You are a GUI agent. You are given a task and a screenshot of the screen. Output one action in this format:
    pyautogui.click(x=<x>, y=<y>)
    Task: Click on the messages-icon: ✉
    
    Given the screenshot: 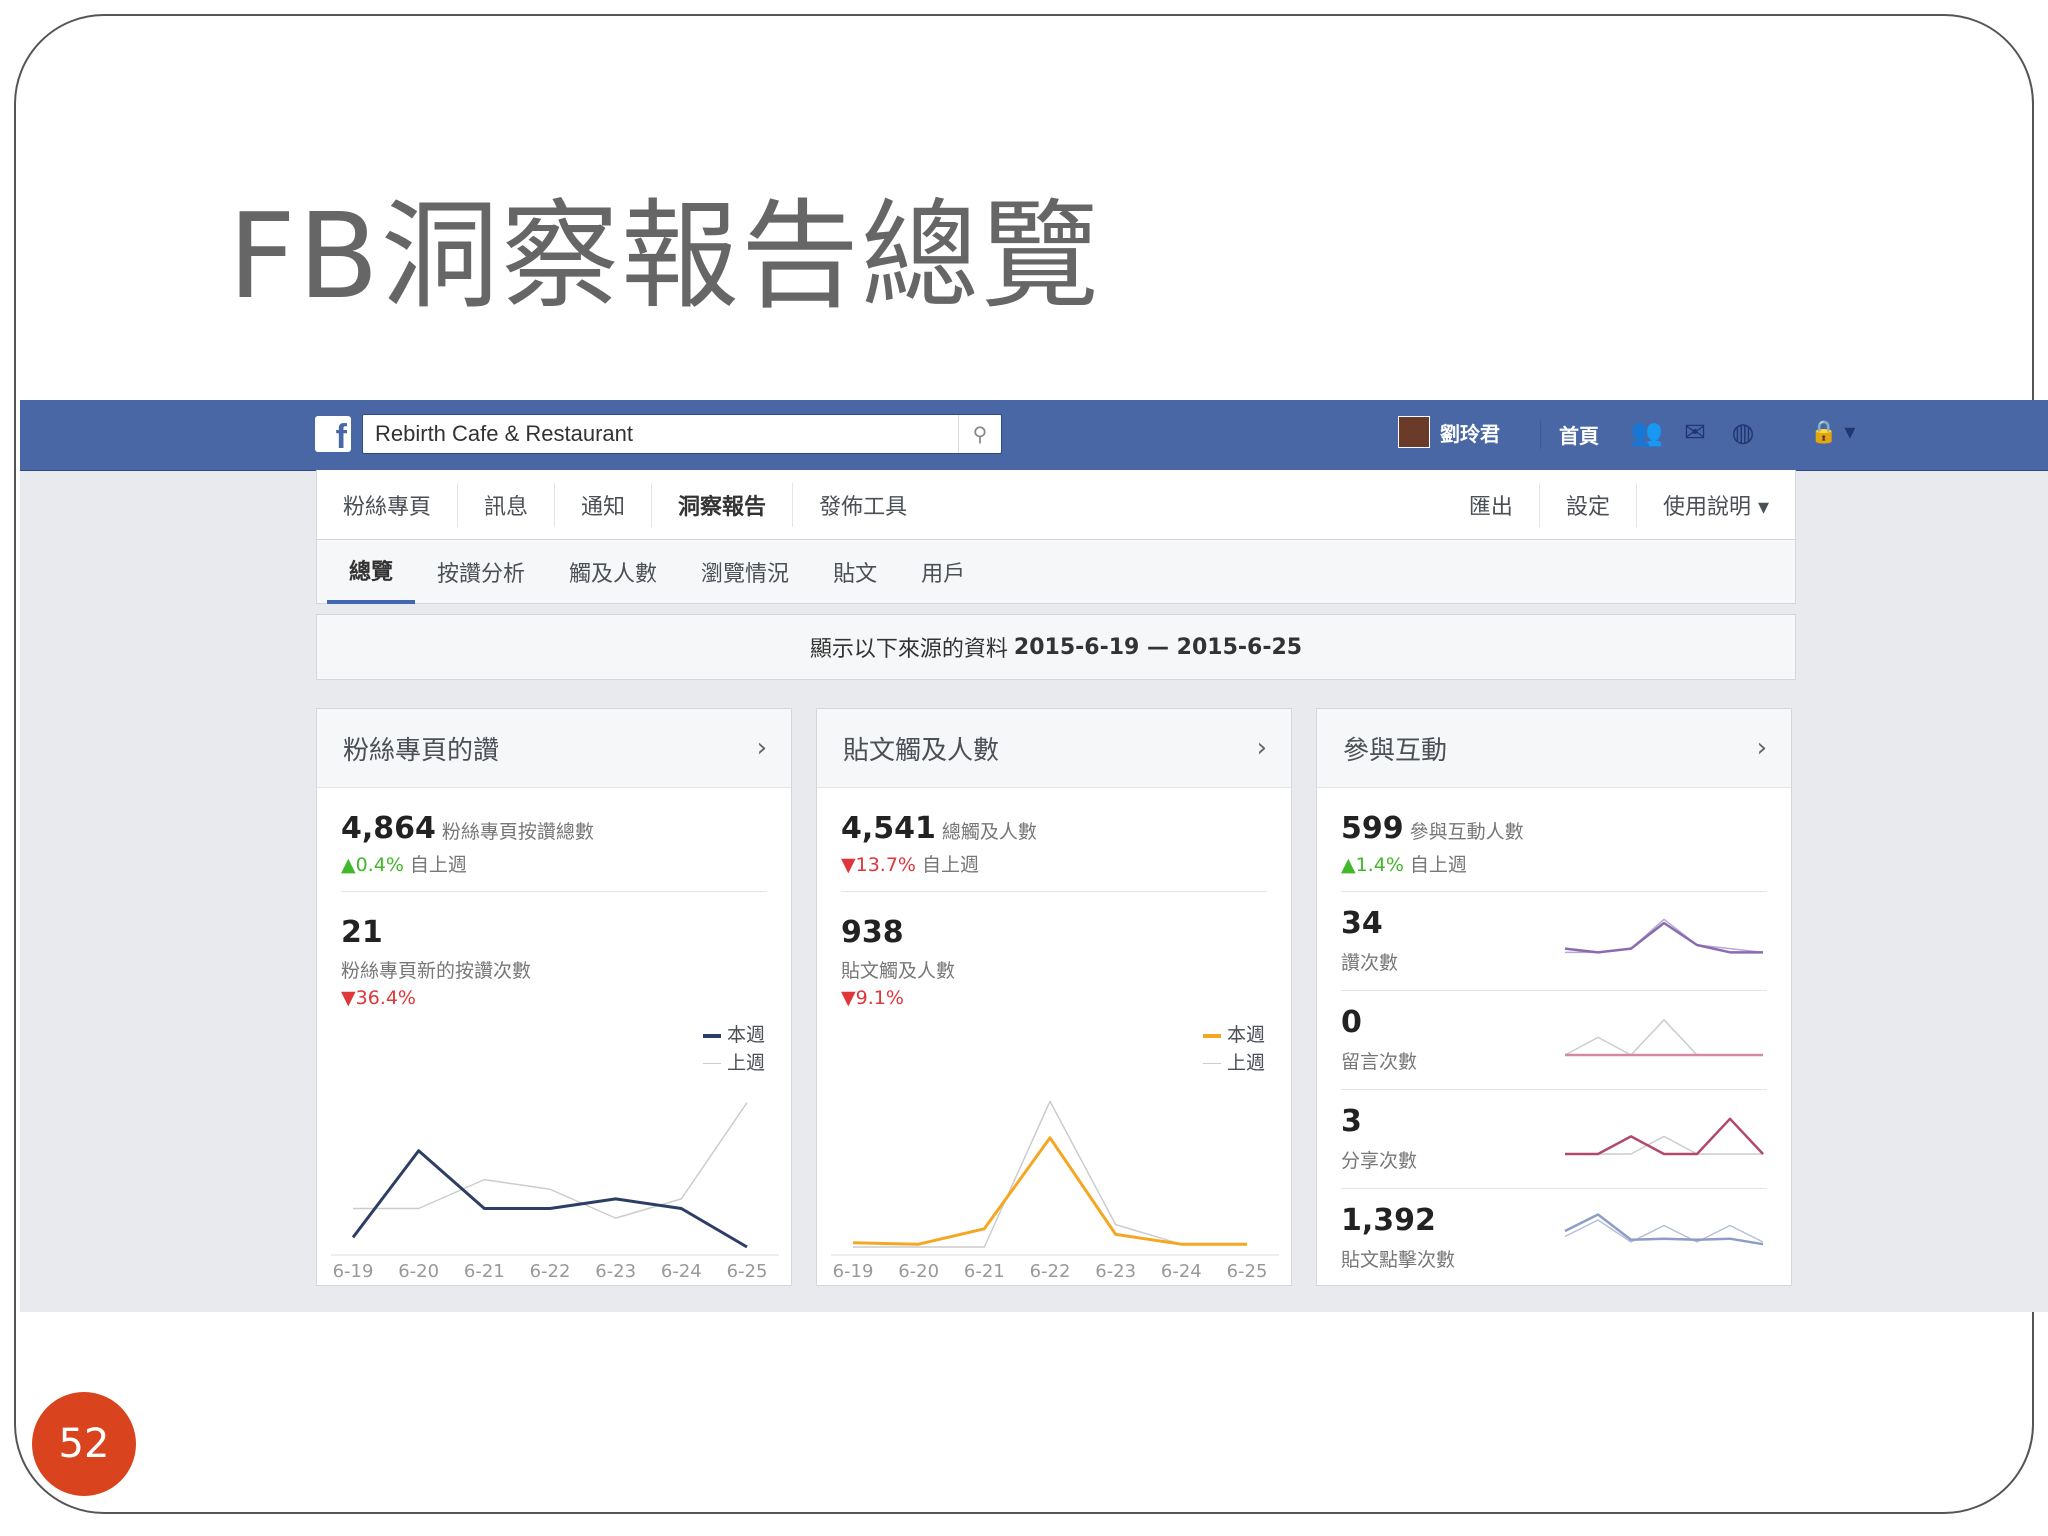 What is the action you would take?
    pyautogui.click(x=1695, y=433)
    